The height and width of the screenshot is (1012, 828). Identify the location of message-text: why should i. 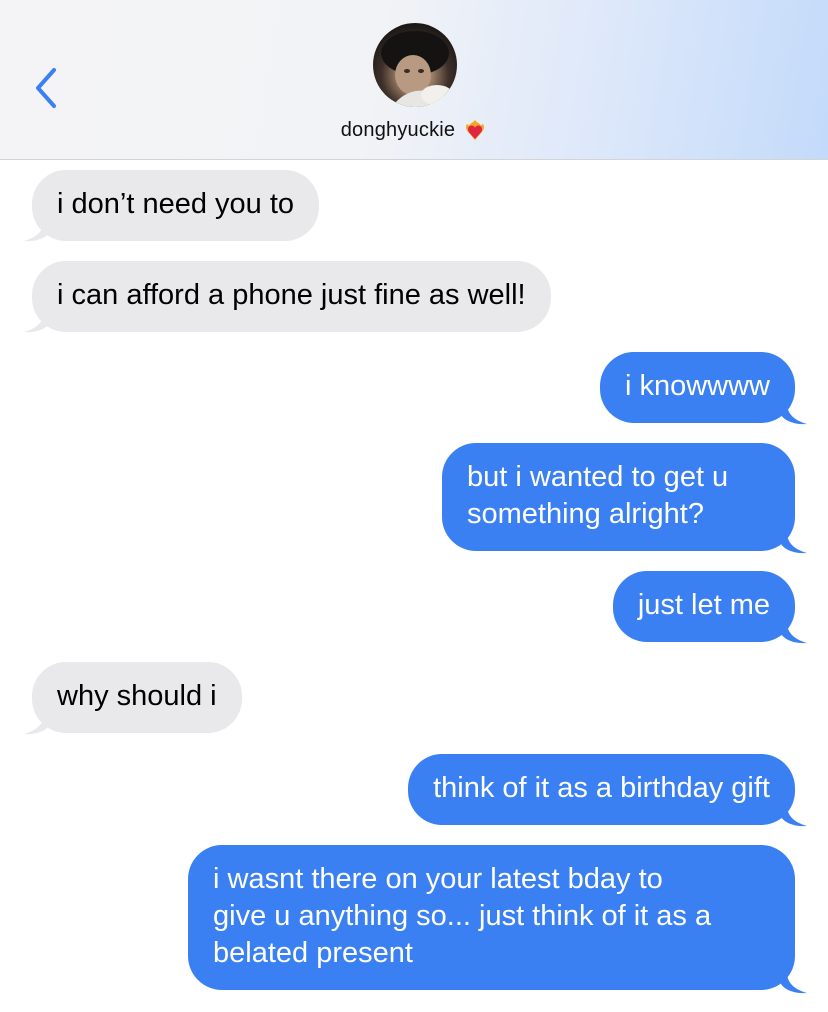
(137, 696).